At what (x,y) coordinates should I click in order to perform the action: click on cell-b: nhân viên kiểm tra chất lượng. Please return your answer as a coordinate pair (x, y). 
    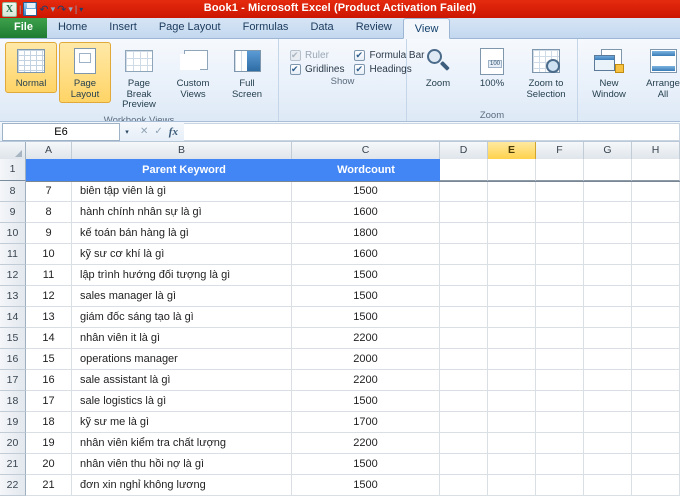
    Looking at the image, I should click on (182, 443).